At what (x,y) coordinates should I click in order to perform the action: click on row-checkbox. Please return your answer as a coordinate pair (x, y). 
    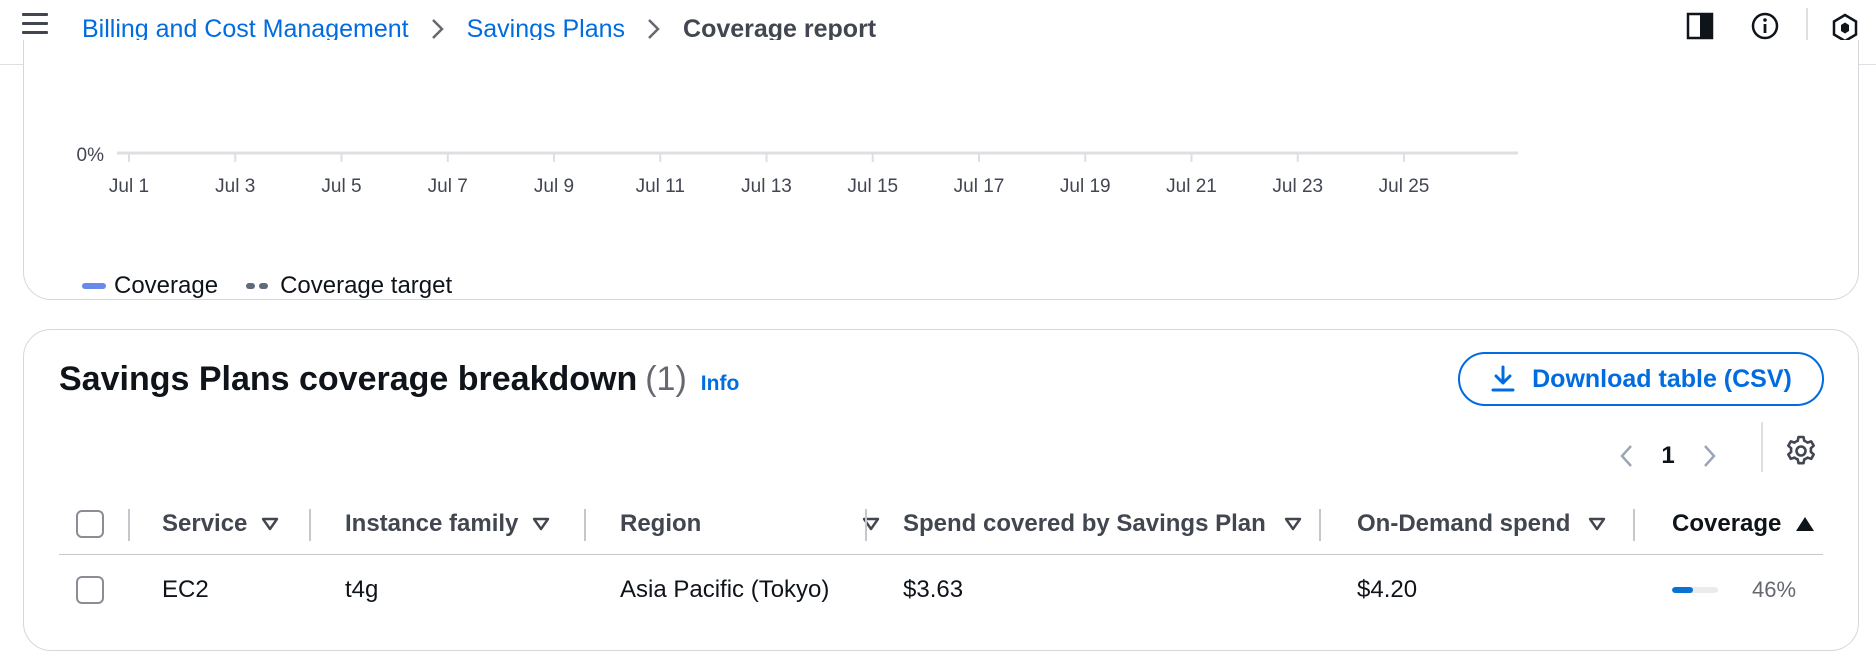
    Looking at the image, I should click on (90, 590).